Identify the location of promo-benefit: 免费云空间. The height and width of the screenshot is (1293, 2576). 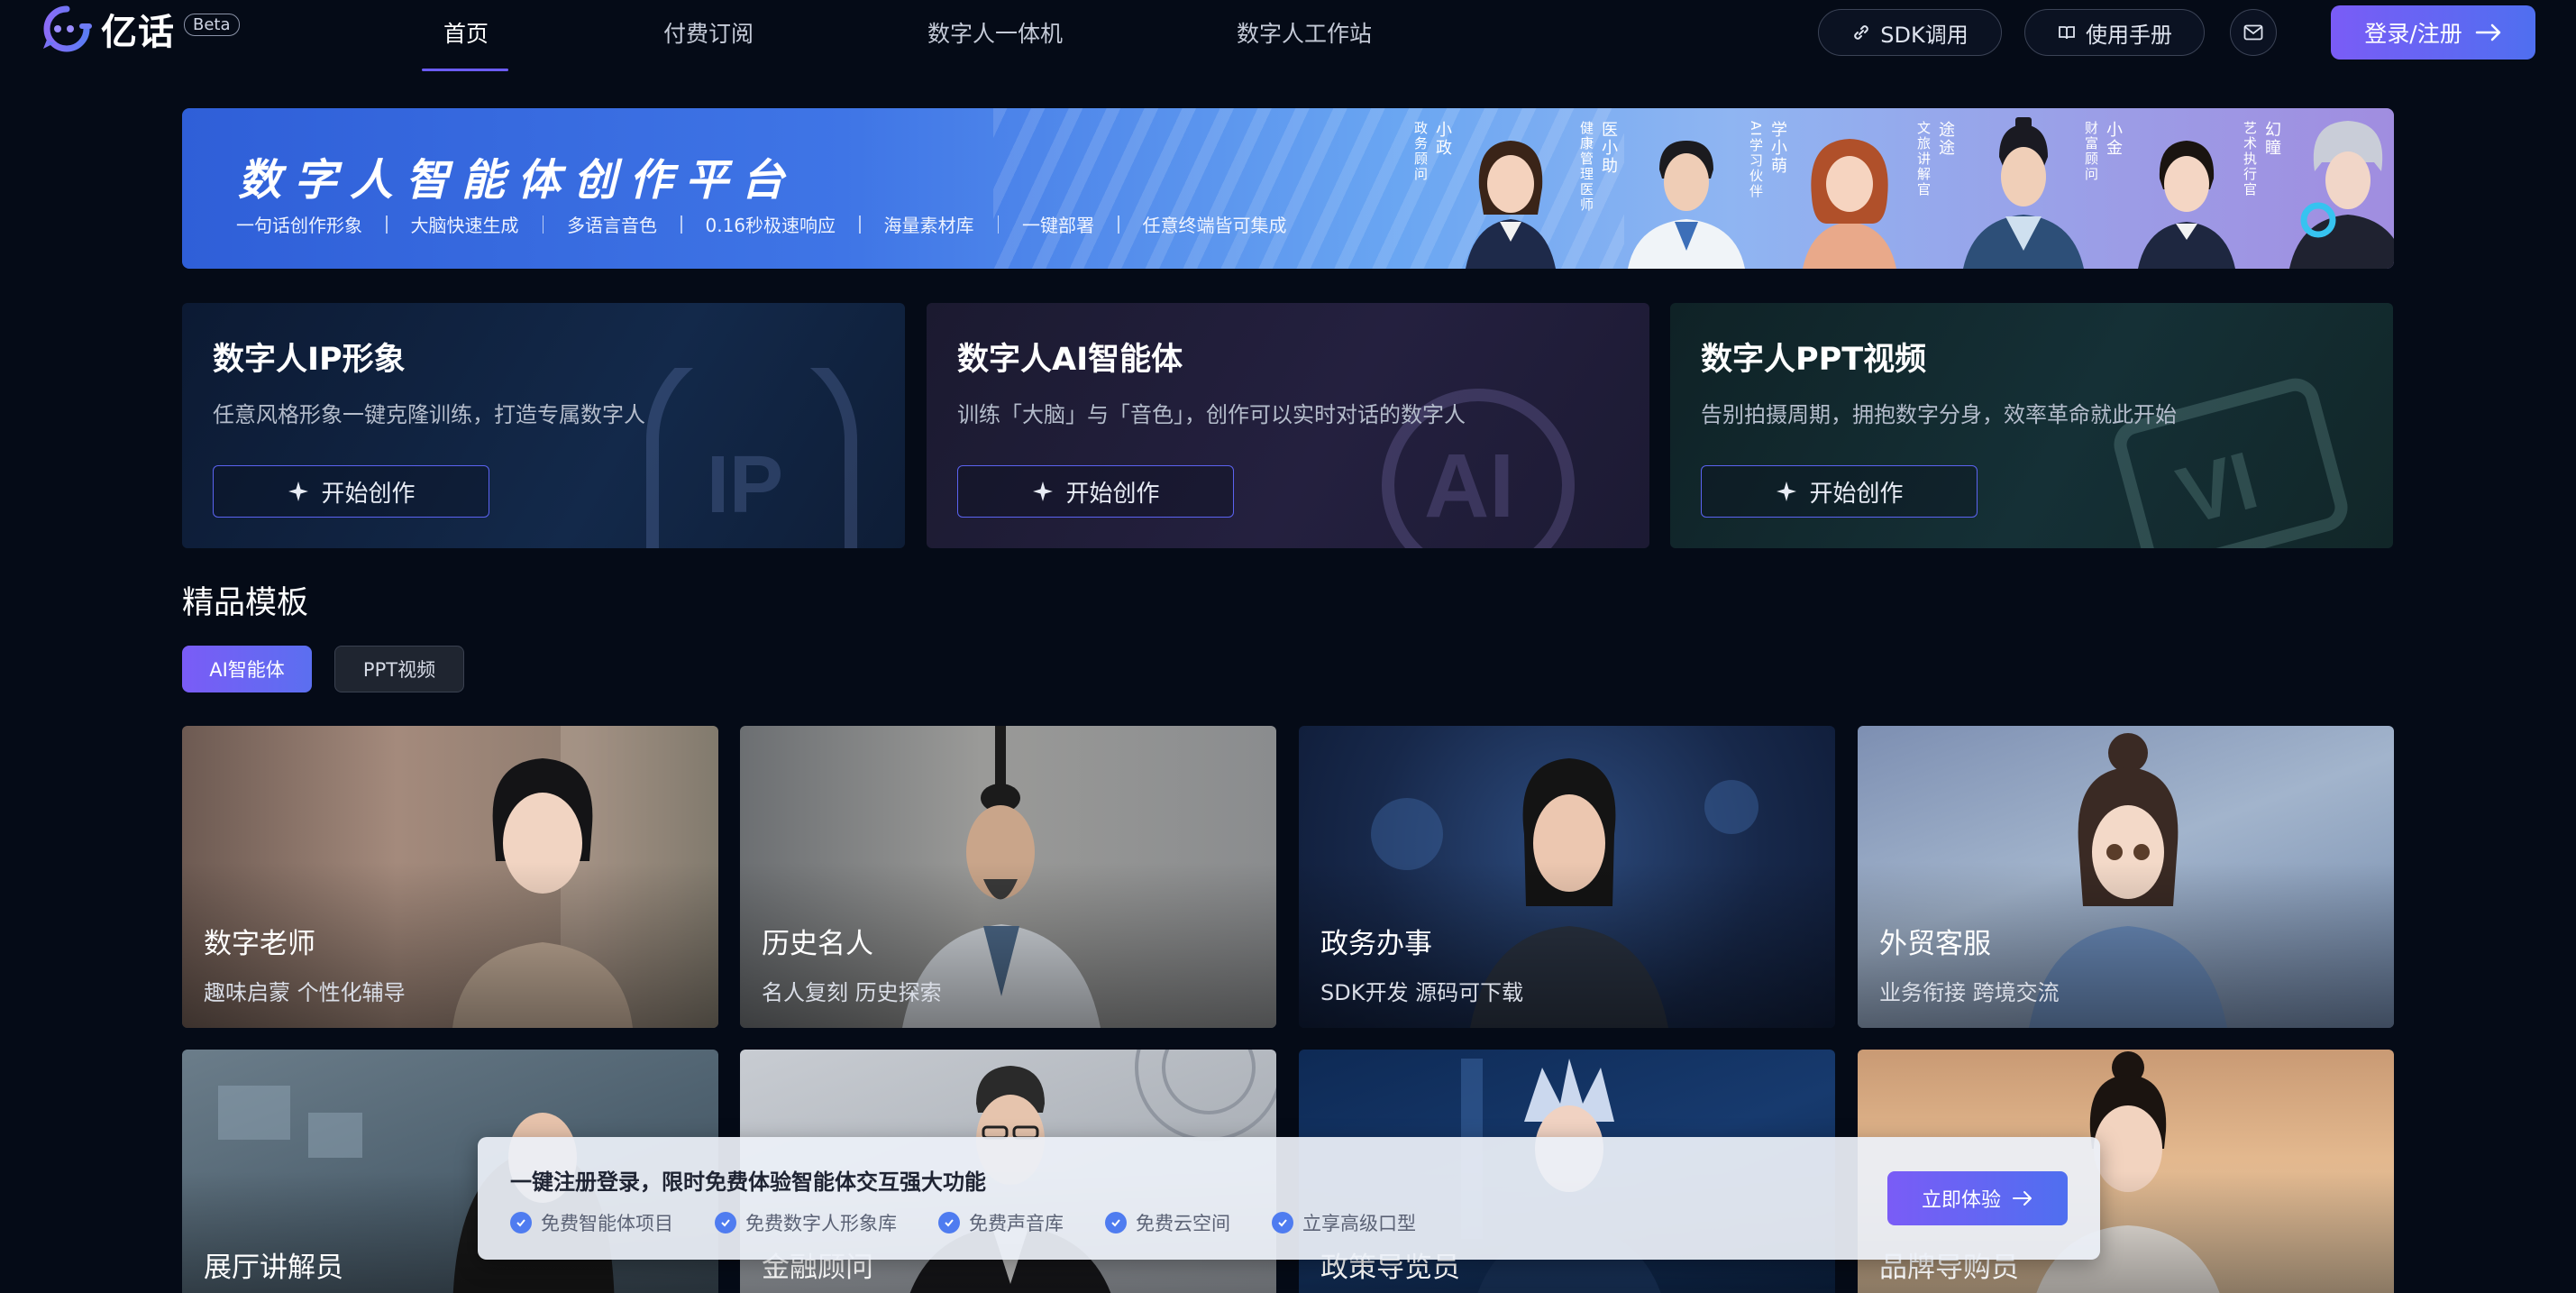
(1167, 1223).